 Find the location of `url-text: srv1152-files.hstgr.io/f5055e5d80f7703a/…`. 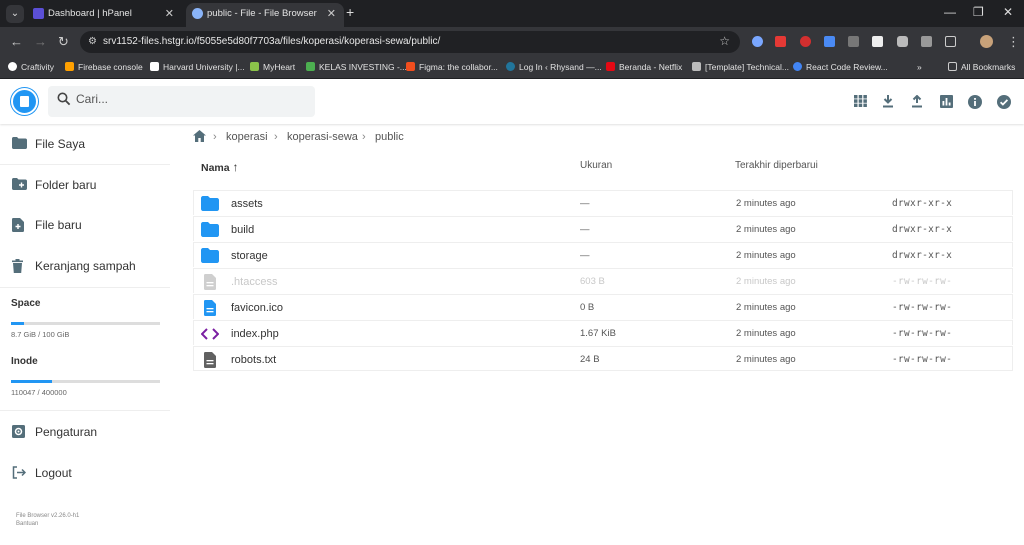

url-text: srv1152-files.hstgr.io/f5055e5d80f7703a/… is located at coordinates (272, 41).